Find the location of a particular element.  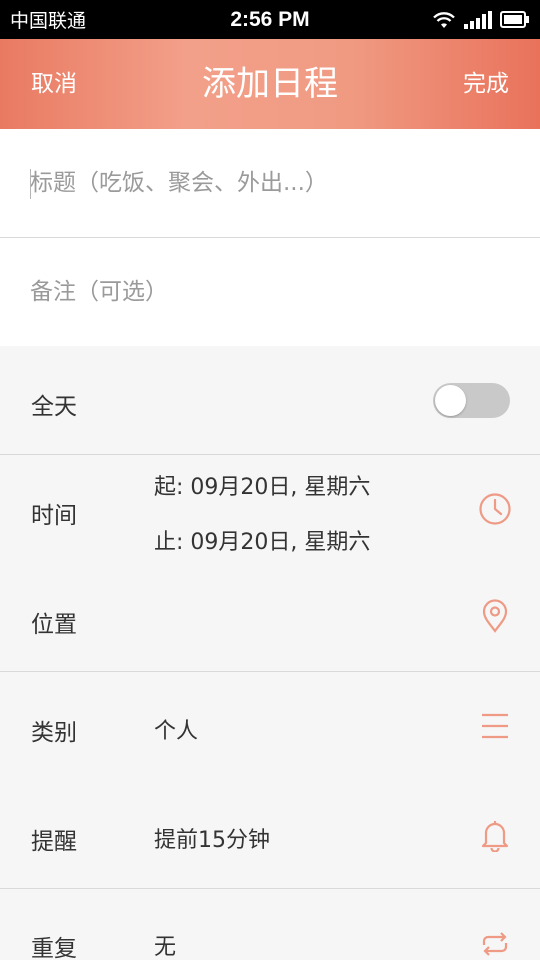

repeat-value: 无 is located at coordinates (165, 947).